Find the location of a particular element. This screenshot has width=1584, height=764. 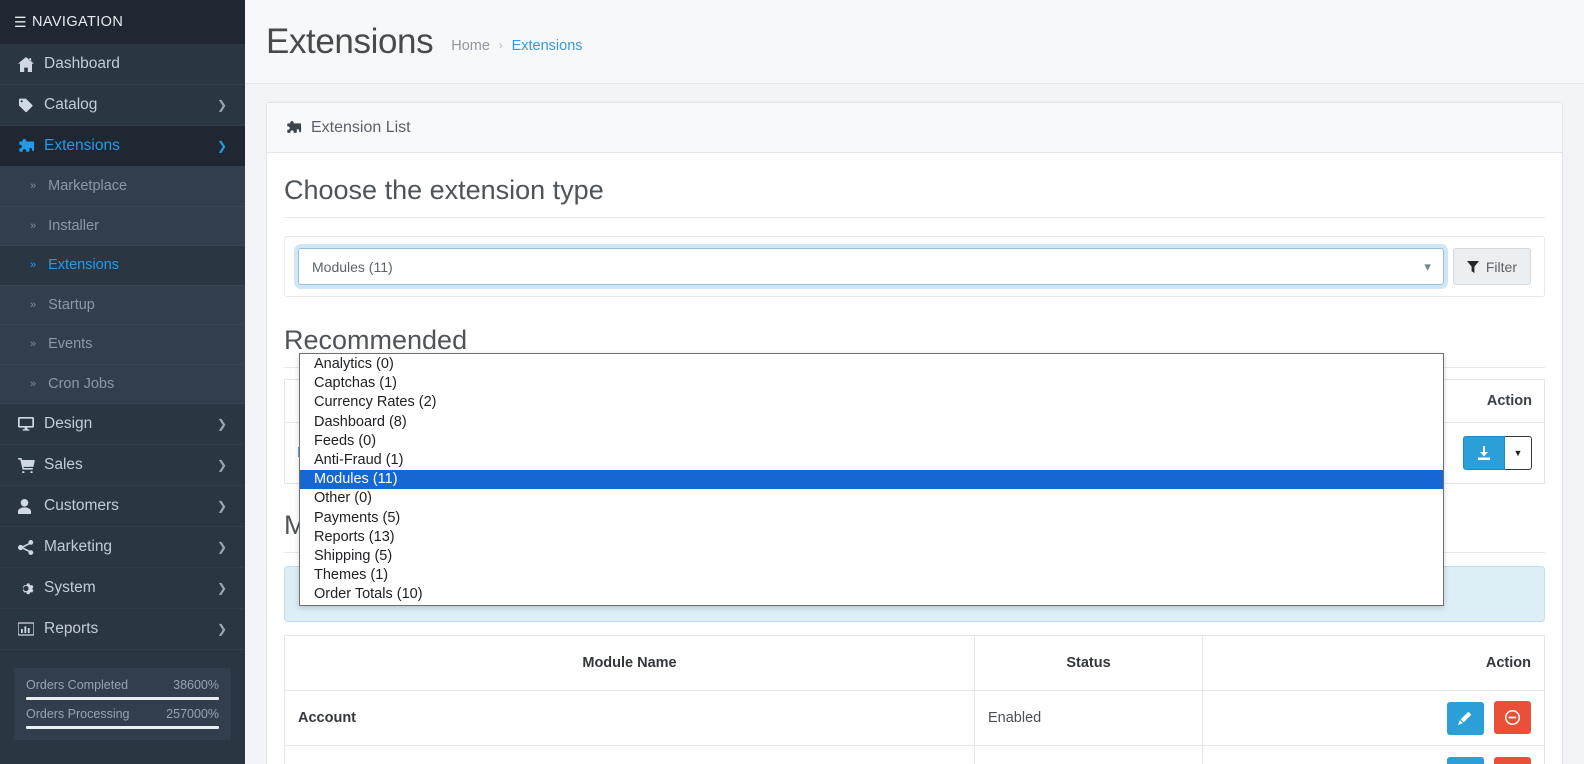

dropdown-option: Anti-Fraud (1) is located at coordinates (871, 460).